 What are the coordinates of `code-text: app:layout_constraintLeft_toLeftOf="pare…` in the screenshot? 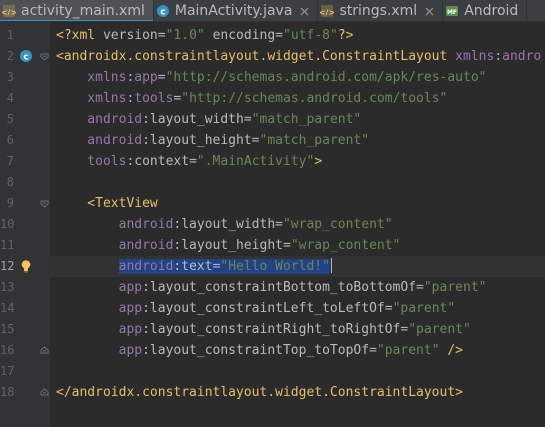 It's located at (256, 308).